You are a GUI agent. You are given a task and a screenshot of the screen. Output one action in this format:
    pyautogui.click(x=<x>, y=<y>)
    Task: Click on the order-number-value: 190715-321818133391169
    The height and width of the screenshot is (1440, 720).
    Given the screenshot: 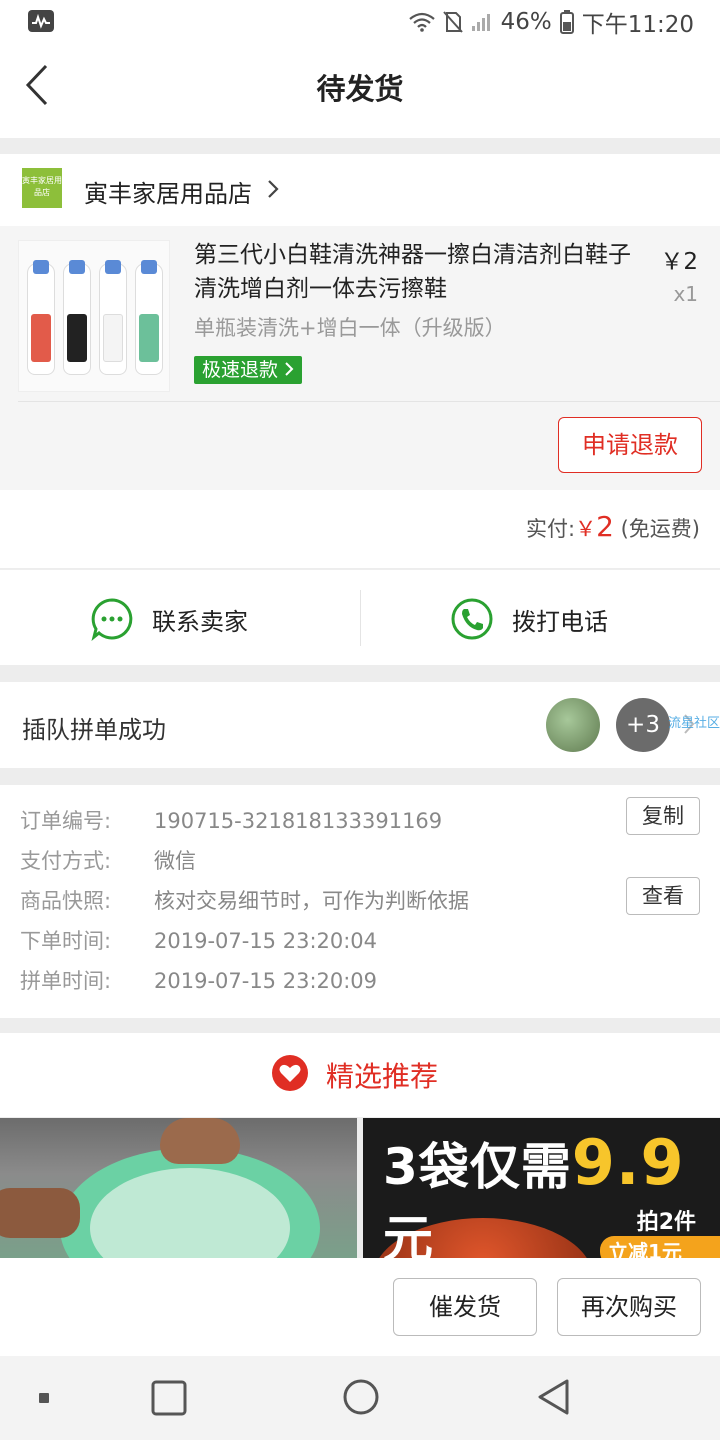 What is the action you would take?
    pyautogui.click(x=298, y=821)
    